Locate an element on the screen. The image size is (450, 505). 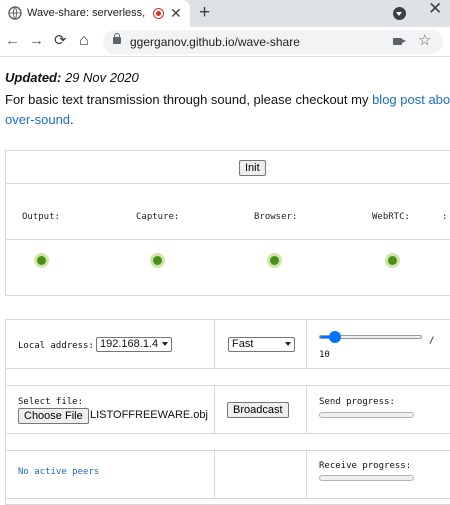
status-output-label: Output: is located at coordinates (41, 217).